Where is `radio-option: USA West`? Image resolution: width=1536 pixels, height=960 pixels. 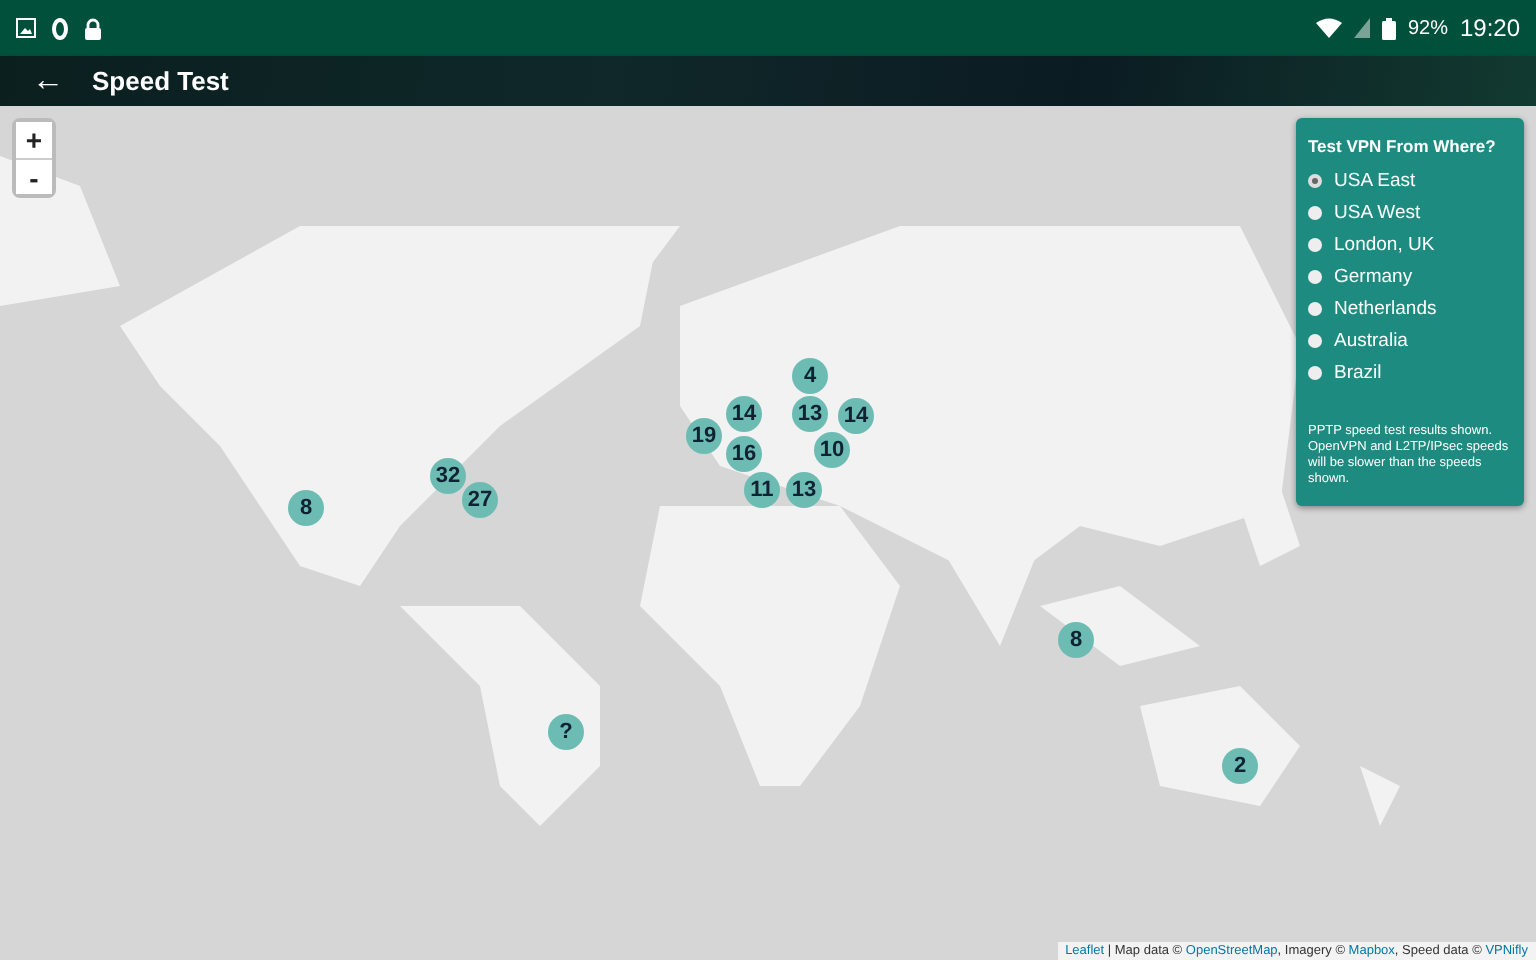
radio-option: USA West is located at coordinates (1410, 213).